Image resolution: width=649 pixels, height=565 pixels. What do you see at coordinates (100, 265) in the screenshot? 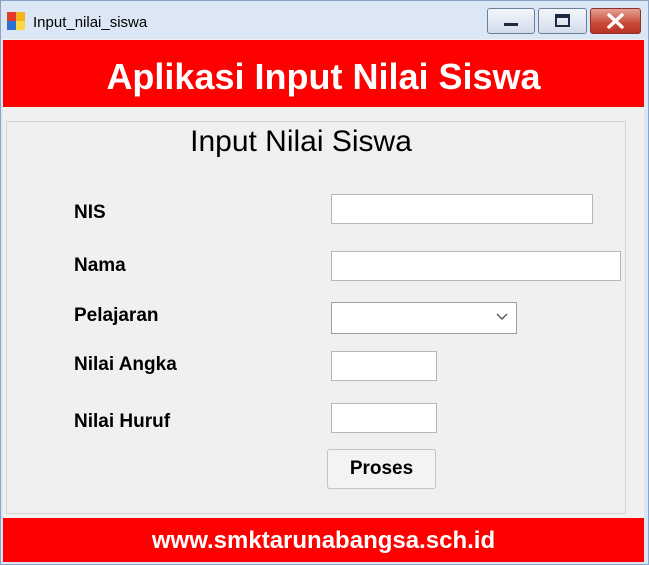
I see `nama-label: Nama` at bounding box center [100, 265].